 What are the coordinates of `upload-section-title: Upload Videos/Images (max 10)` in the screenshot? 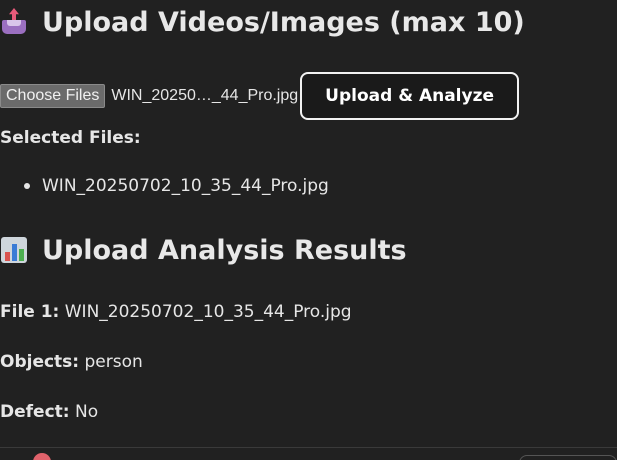 It's located at (262, 22).